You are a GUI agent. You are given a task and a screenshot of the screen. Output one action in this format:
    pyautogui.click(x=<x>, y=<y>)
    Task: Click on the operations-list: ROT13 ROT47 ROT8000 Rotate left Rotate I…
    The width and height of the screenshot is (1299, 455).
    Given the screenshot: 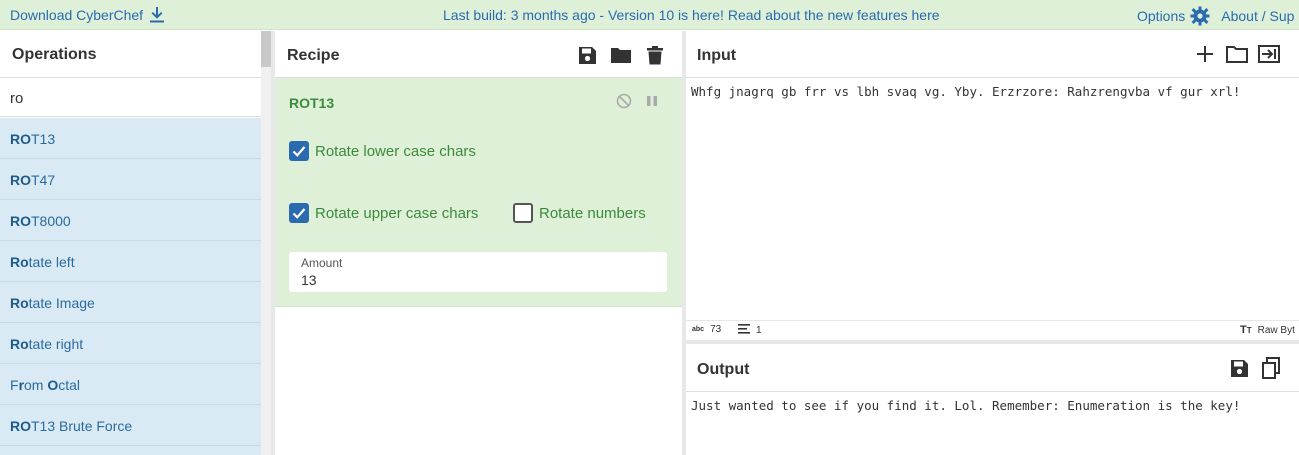 What is the action you would take?
    pyautogui.click(x=130, y=286)
    